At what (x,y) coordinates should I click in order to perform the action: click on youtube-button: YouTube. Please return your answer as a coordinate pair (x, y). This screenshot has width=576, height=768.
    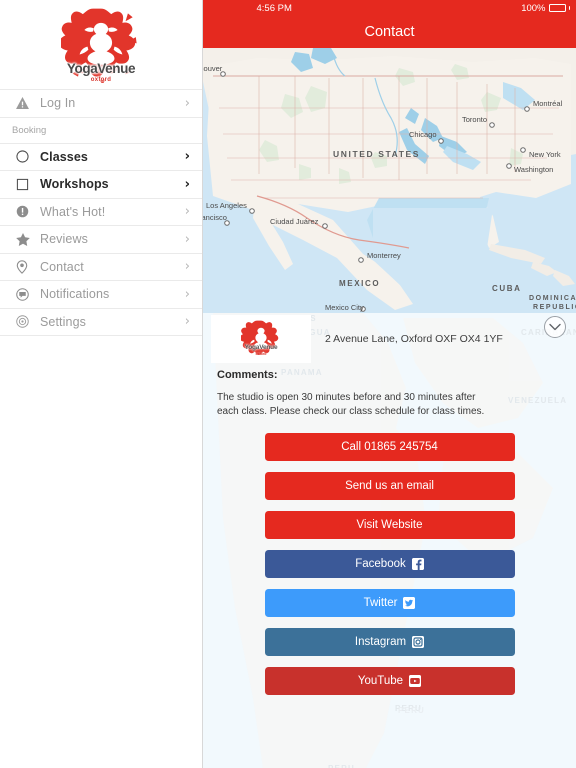
    Looking at the image, I should click on (389, 681).